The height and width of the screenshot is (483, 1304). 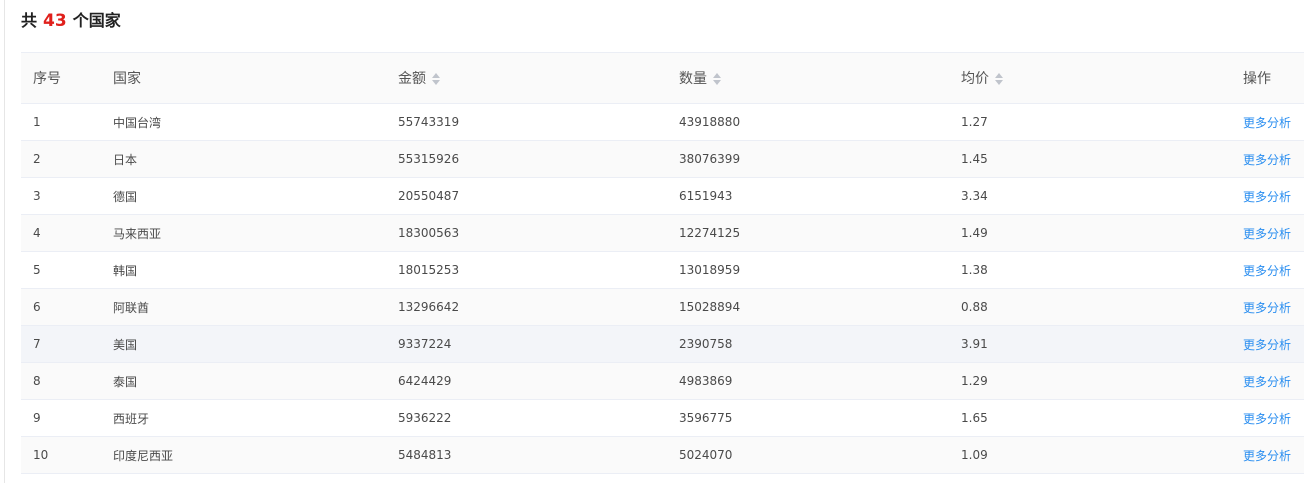 I want to click on cell-quantity: 38076399, so click(x=808, y=159).